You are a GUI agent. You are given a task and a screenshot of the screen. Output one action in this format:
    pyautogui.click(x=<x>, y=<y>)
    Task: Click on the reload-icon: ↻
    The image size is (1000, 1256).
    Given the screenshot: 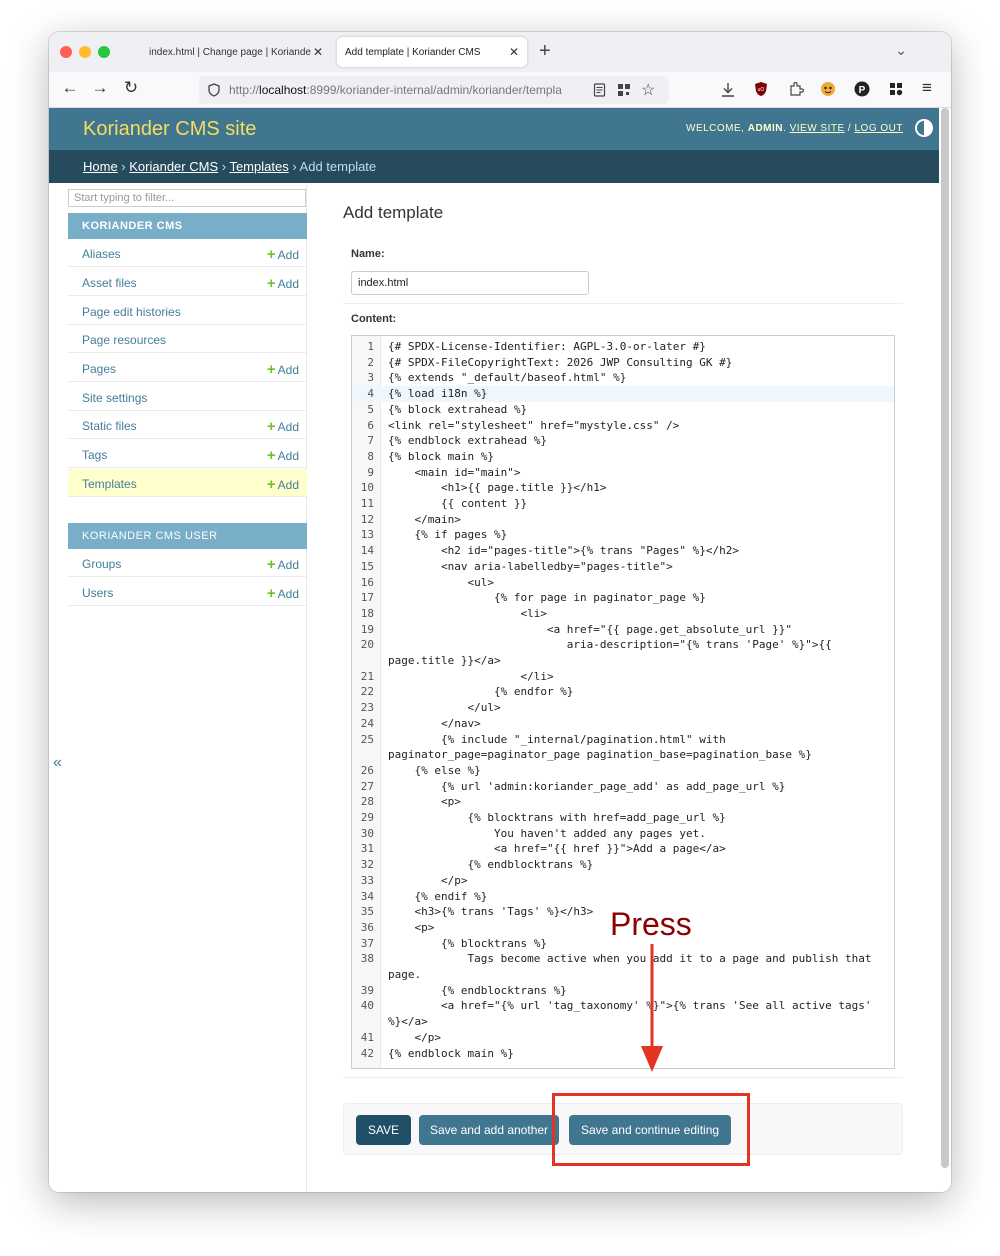 What is the action you would take?
    pyautogui.click(x=131, y=88)
    